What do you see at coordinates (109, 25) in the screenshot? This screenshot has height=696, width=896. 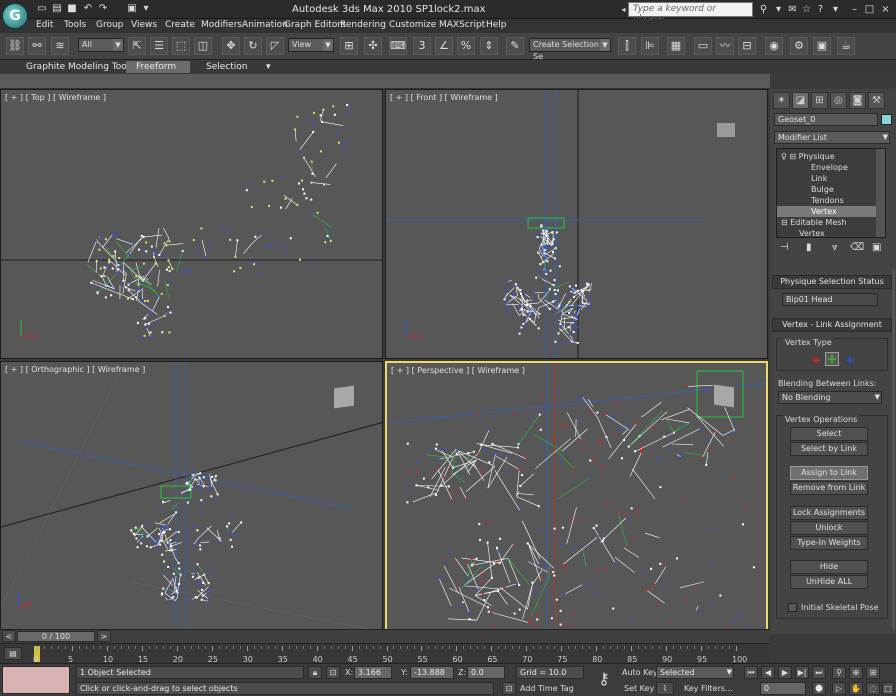 I see `menu-group: Group` at bounding box center [109, 25].